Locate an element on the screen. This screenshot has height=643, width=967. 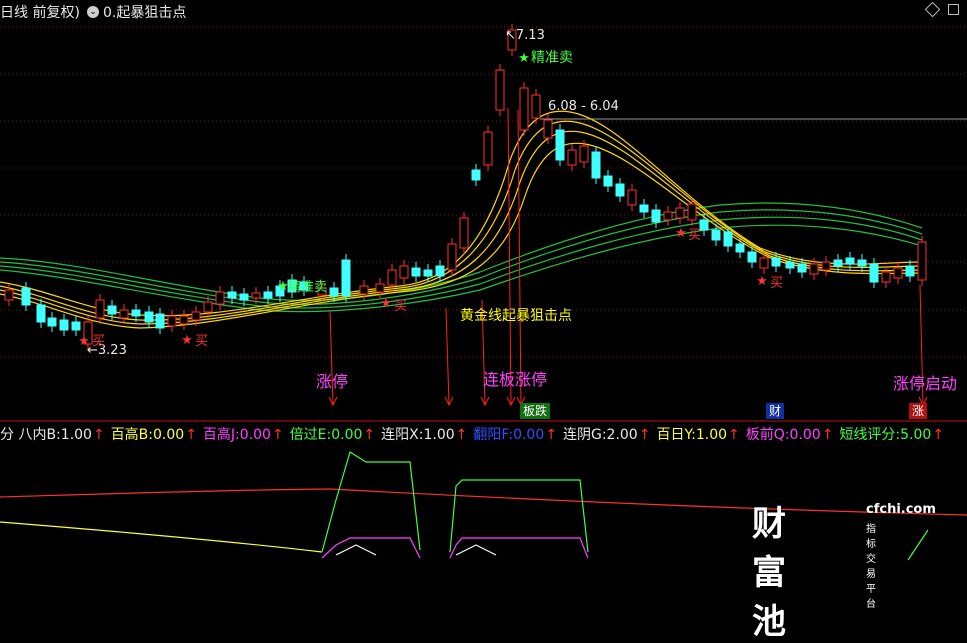
logo-url: cfchi.com is located at coordinates (901, 509).